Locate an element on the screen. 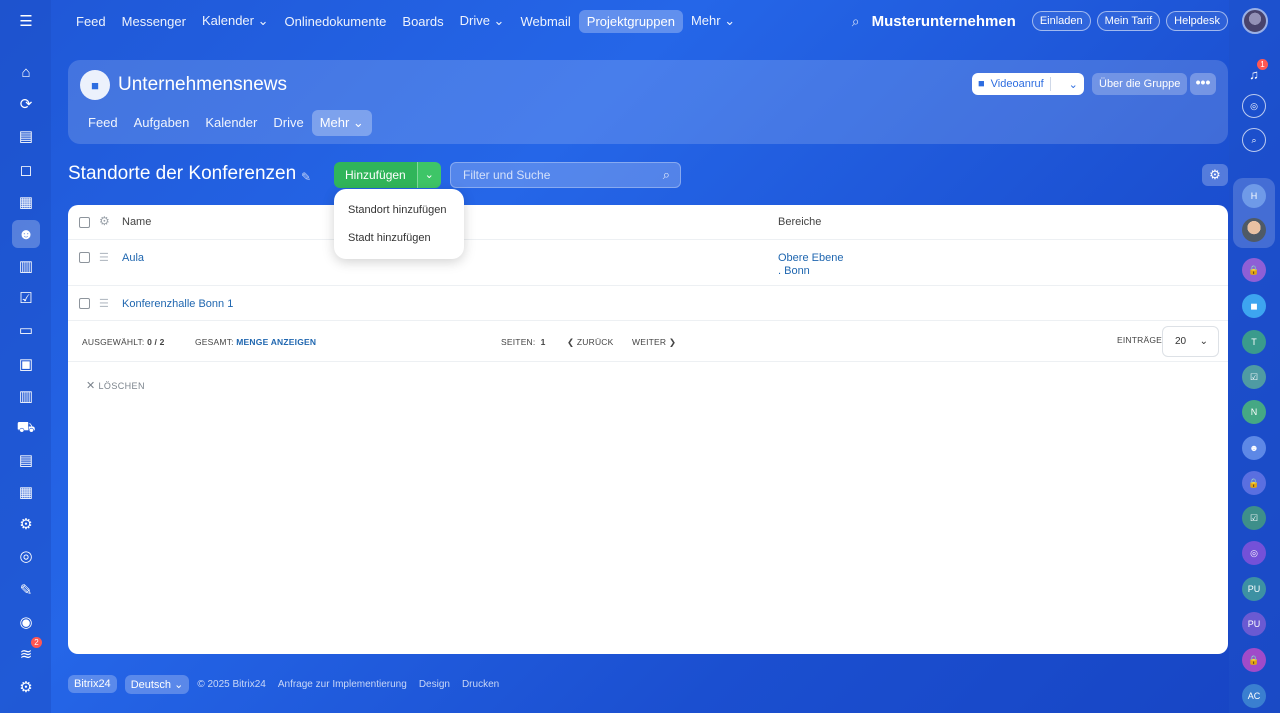  tab-mehr: Mehr ⌄ is located at coordinates (341, 123).